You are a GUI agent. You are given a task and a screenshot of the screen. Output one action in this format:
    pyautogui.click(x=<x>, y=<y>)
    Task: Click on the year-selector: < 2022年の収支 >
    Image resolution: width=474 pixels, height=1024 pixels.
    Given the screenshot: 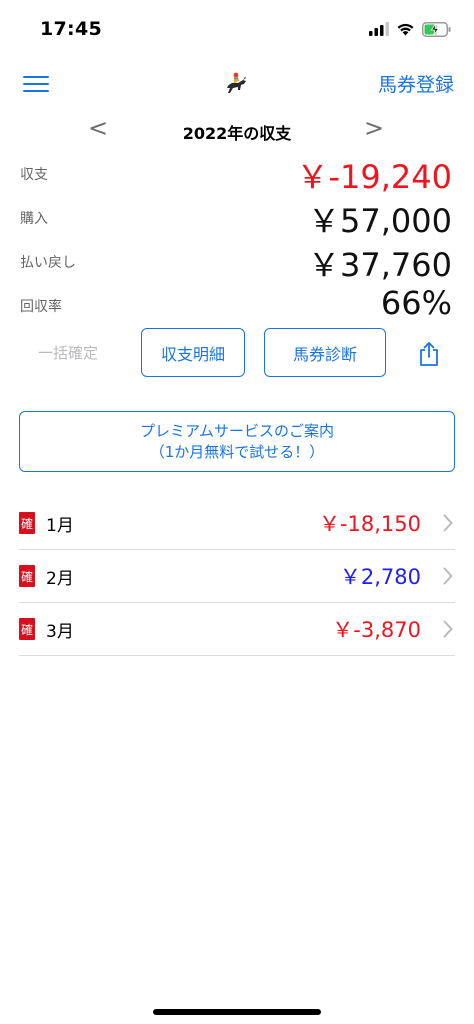 What is the action you would take?
    pyautogui.click(x=237, y=131)
    